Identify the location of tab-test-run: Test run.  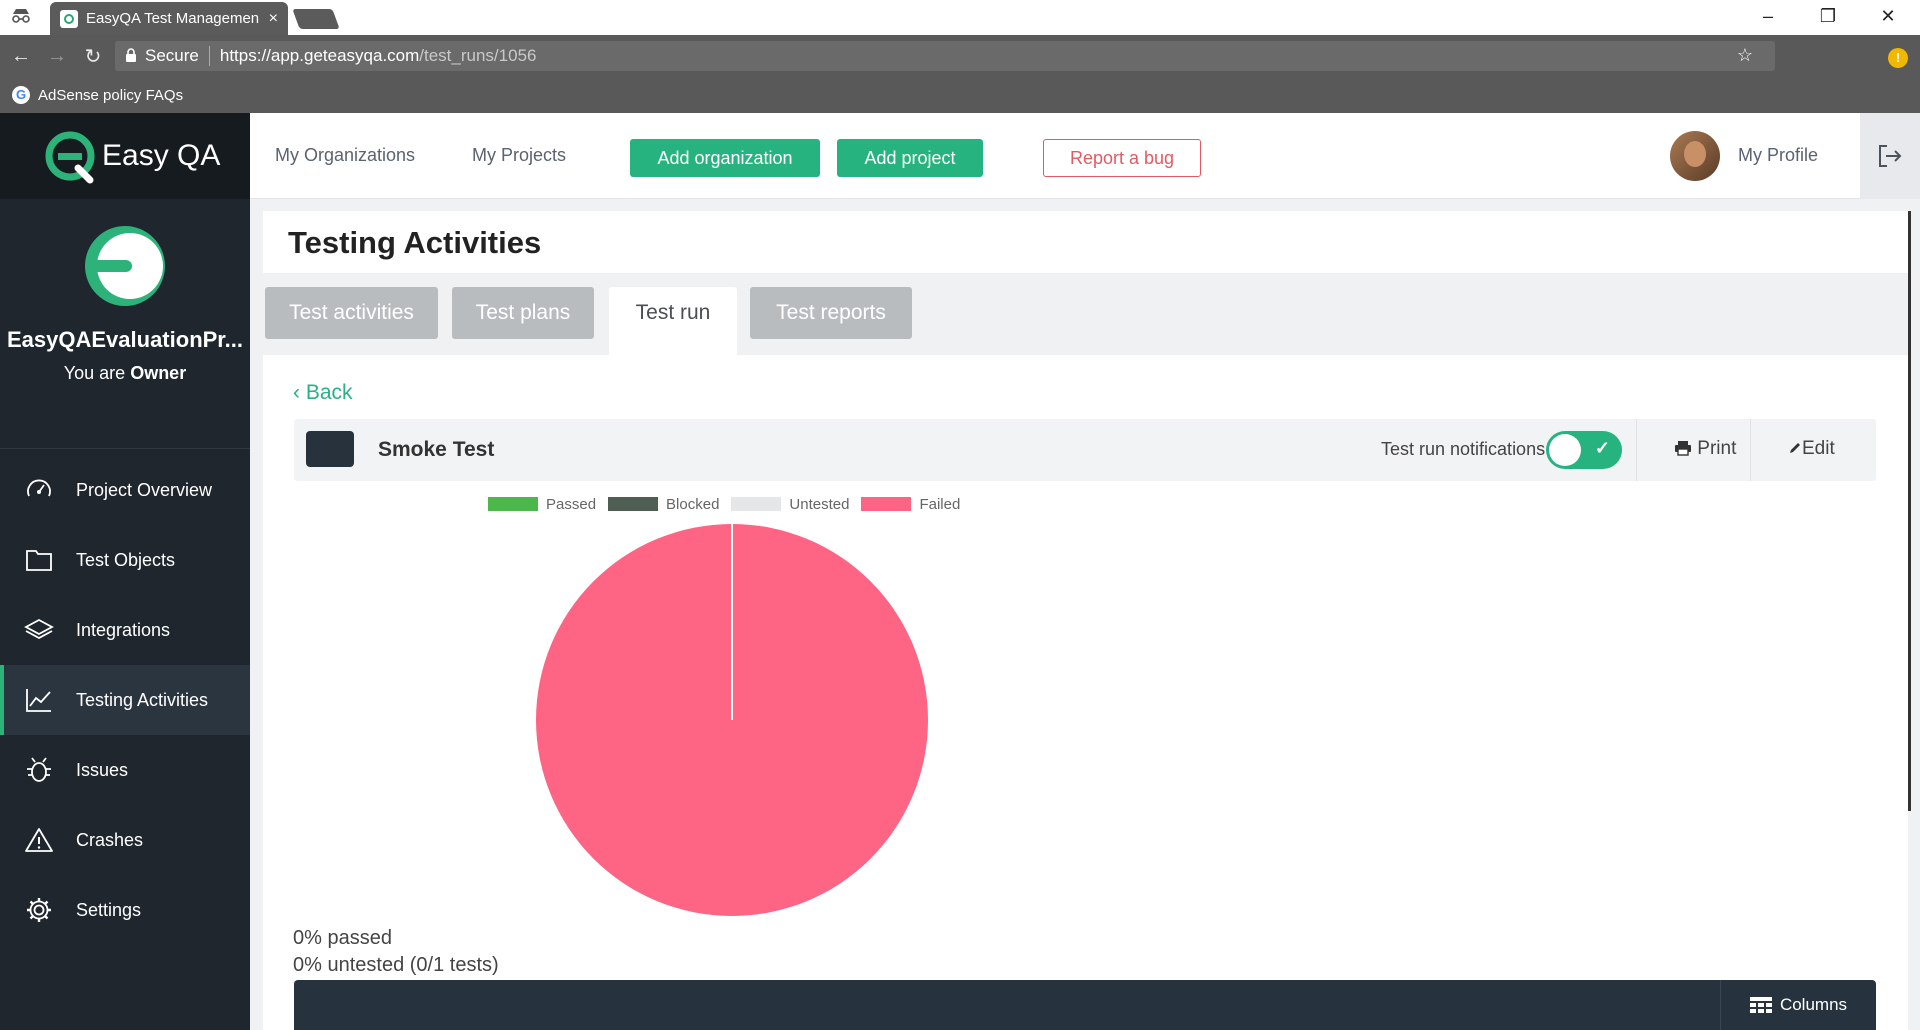
(673, 321).